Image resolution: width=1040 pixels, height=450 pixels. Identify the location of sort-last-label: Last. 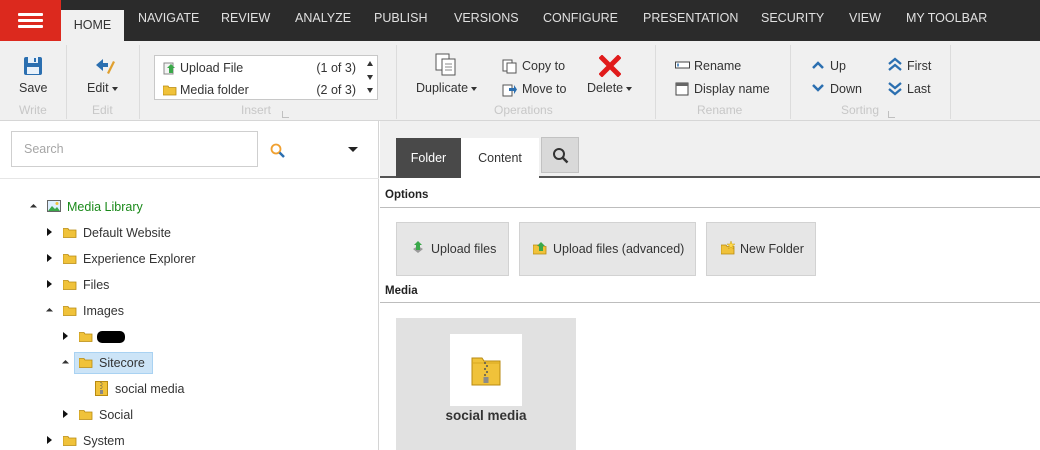
(919, 89).